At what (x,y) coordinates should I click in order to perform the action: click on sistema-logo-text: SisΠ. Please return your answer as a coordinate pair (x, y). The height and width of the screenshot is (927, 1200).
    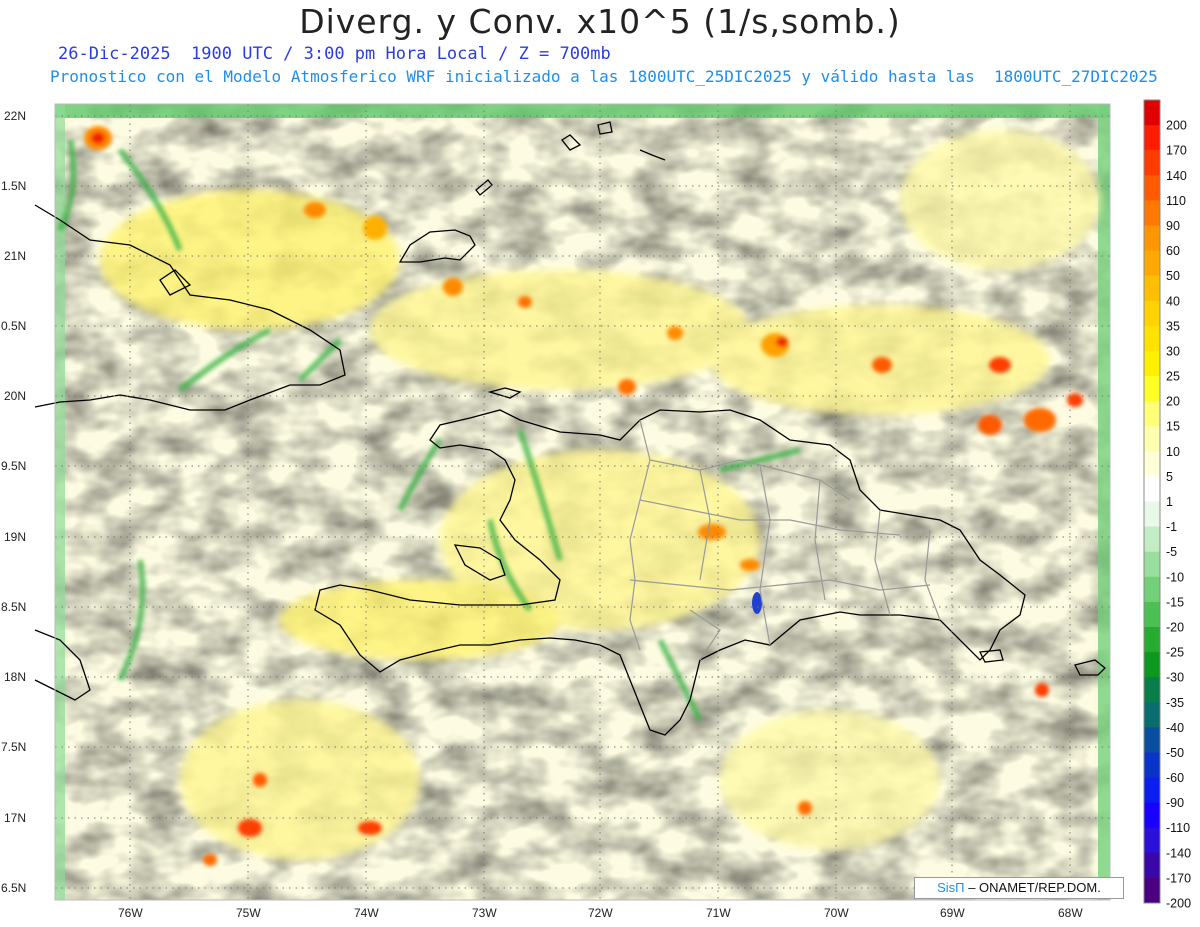
    Looking at the image, I should click on (951, 887).